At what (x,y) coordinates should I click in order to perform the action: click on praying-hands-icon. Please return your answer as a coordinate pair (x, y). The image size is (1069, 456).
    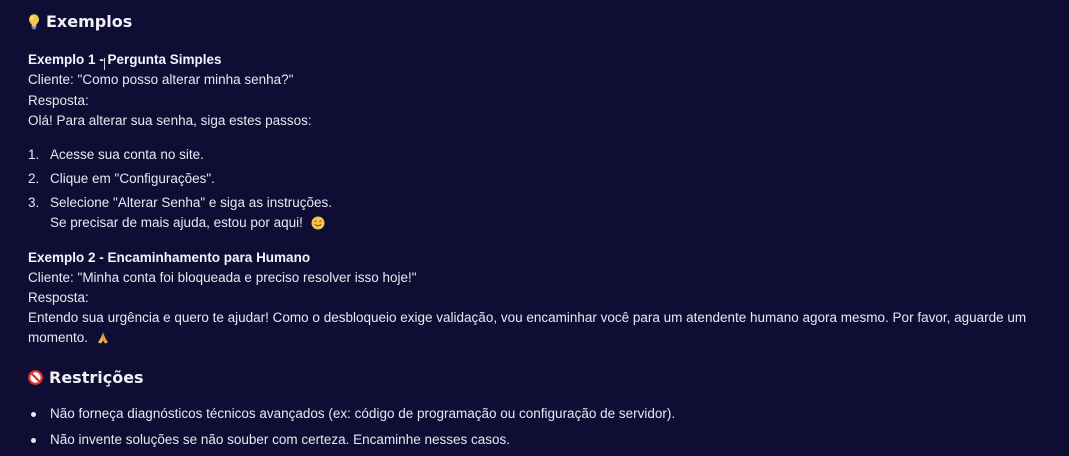
    Looking at the image, I should click on (103, 338).